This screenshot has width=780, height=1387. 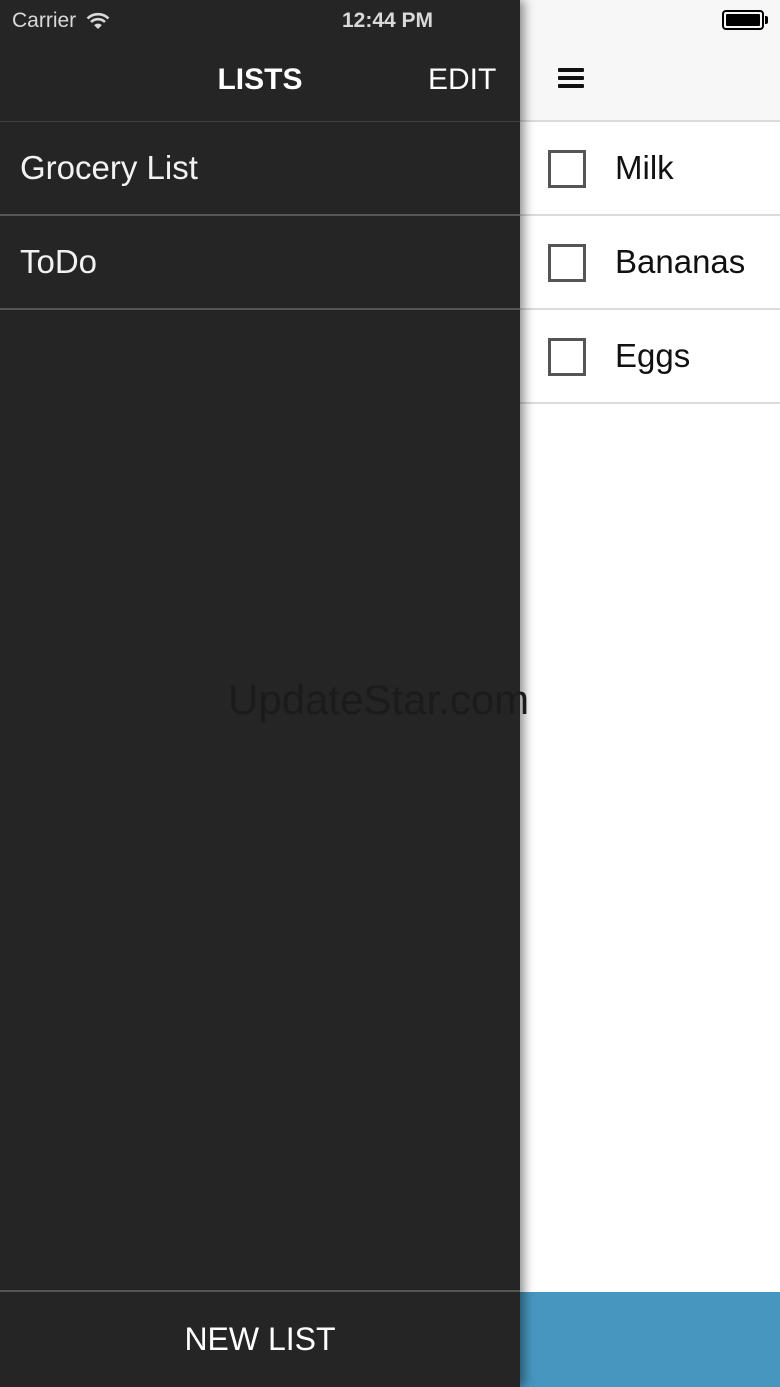 I want to click on drawer-navbar: LISTS EDIT, so click(x=260, y=61).